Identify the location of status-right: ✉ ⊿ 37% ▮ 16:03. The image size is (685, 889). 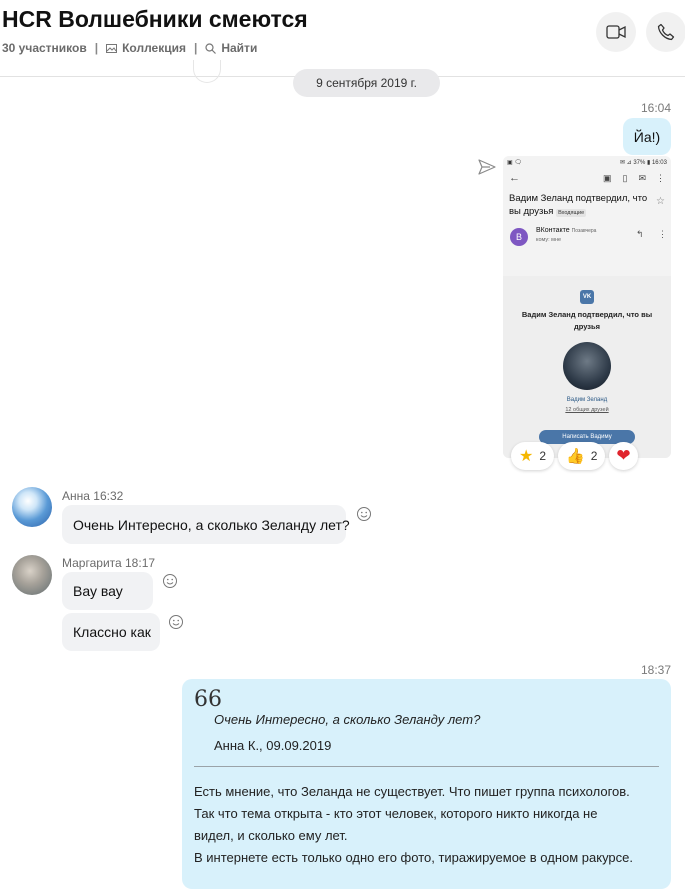
(643, 162).